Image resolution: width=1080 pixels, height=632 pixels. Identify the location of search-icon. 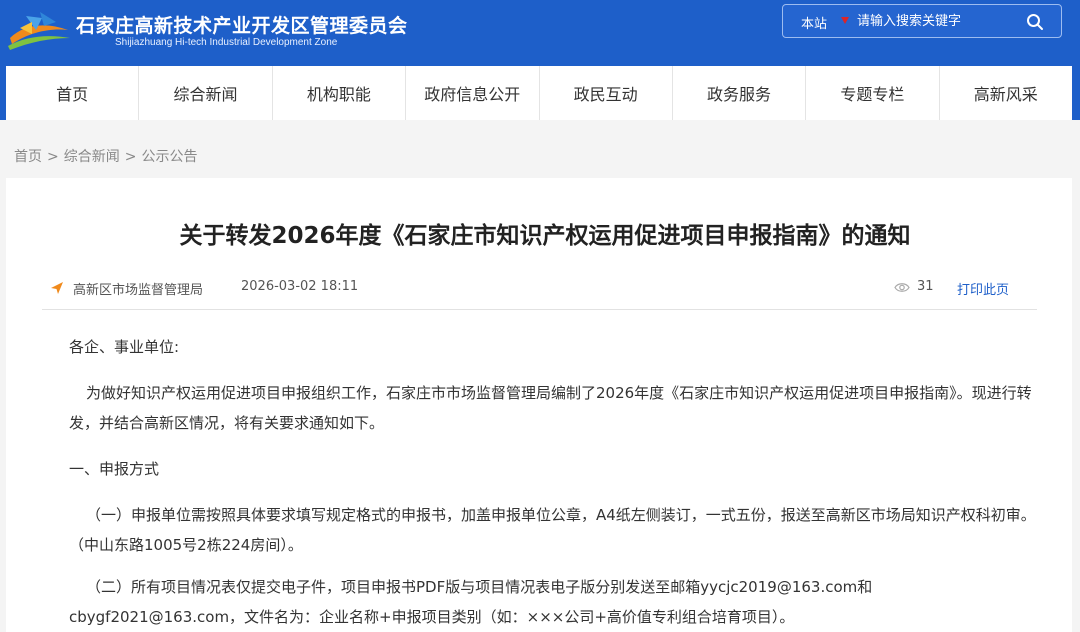
(1035, 22).